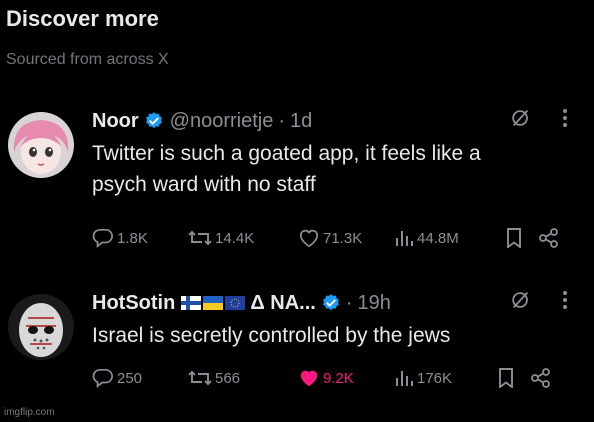 The height and width of the screenshot is (422, 594). Describe the element at coordinates (115, 121) in the screenshot. I see `display-name: Noor` at that location.